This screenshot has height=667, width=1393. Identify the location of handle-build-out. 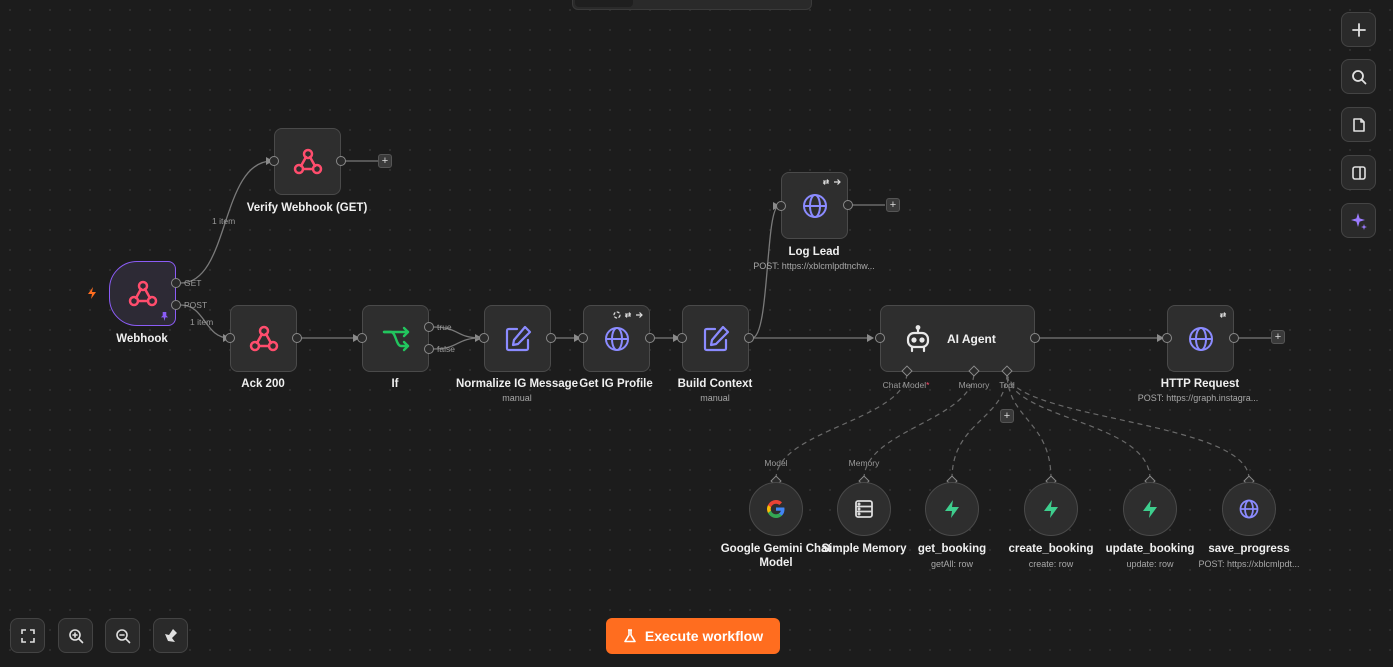
(749, 338).